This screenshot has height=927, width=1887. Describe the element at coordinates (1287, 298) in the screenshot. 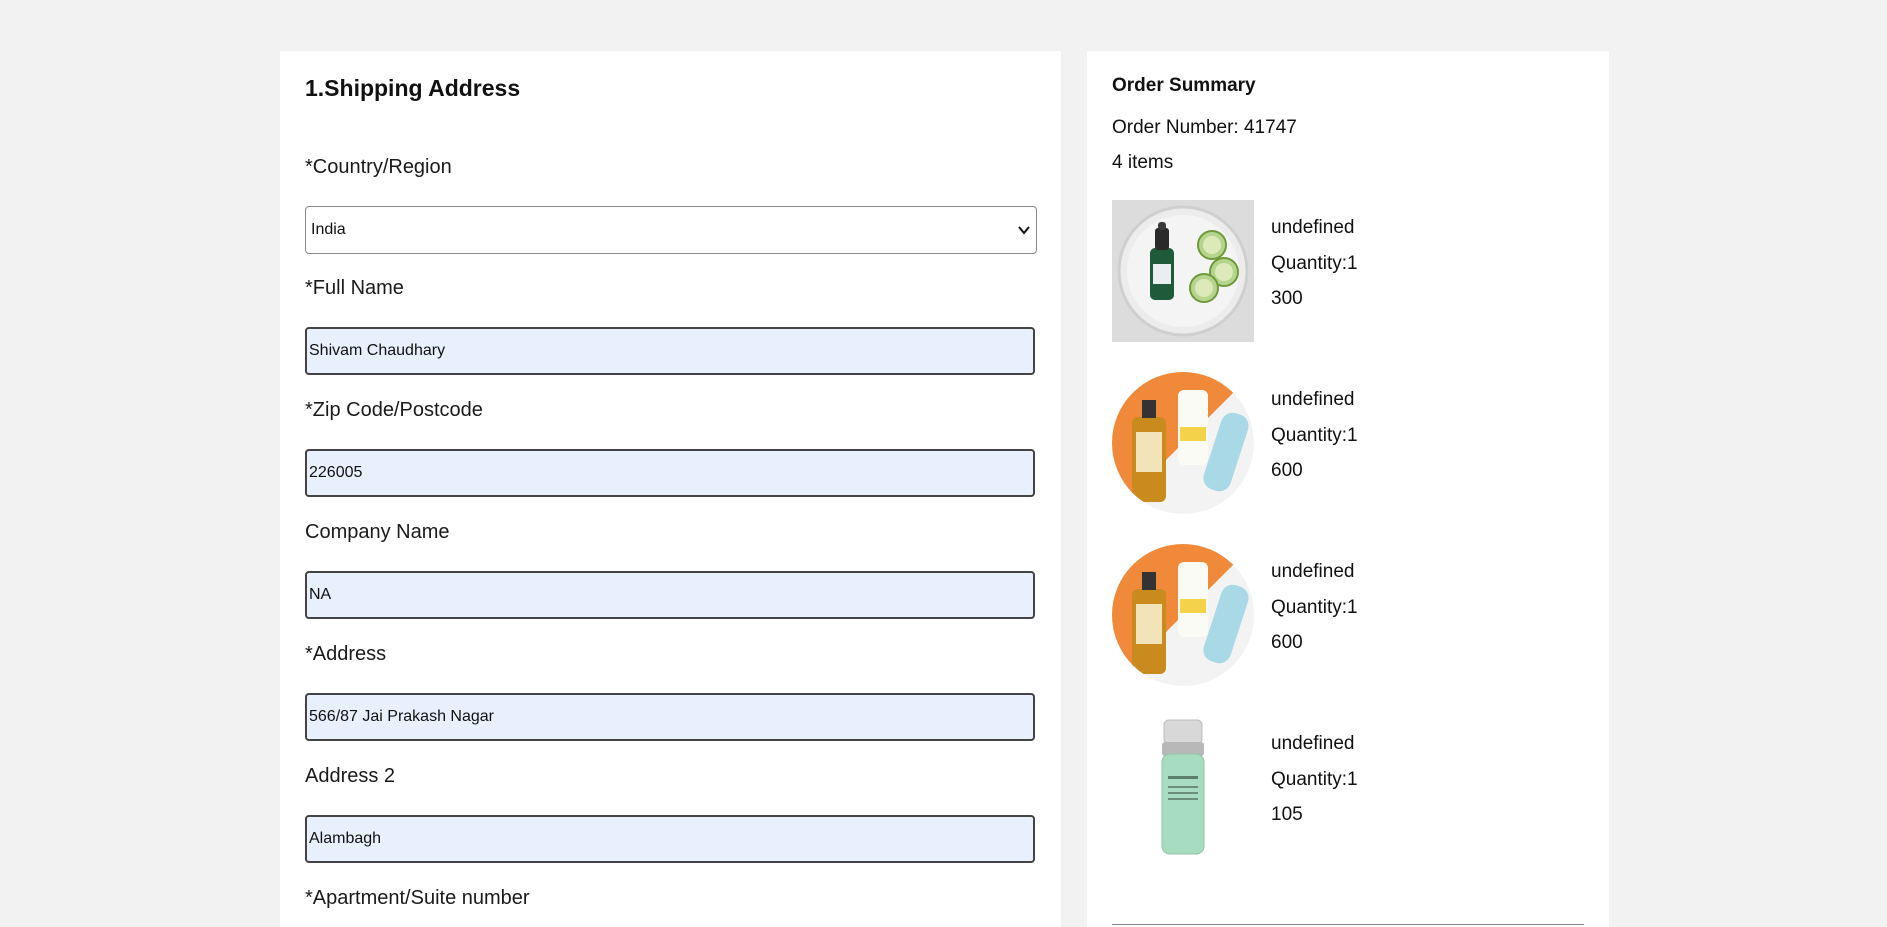

I see `item-price: 300` at that location.